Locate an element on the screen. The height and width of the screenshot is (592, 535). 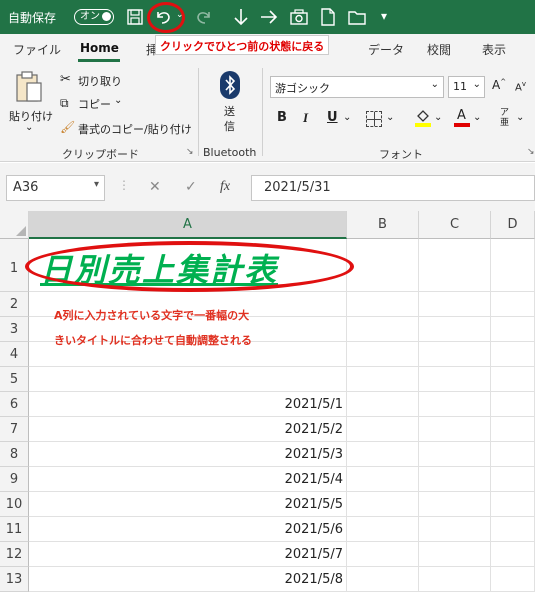
tab-view: 表示 is located at coordinates (494, 49).